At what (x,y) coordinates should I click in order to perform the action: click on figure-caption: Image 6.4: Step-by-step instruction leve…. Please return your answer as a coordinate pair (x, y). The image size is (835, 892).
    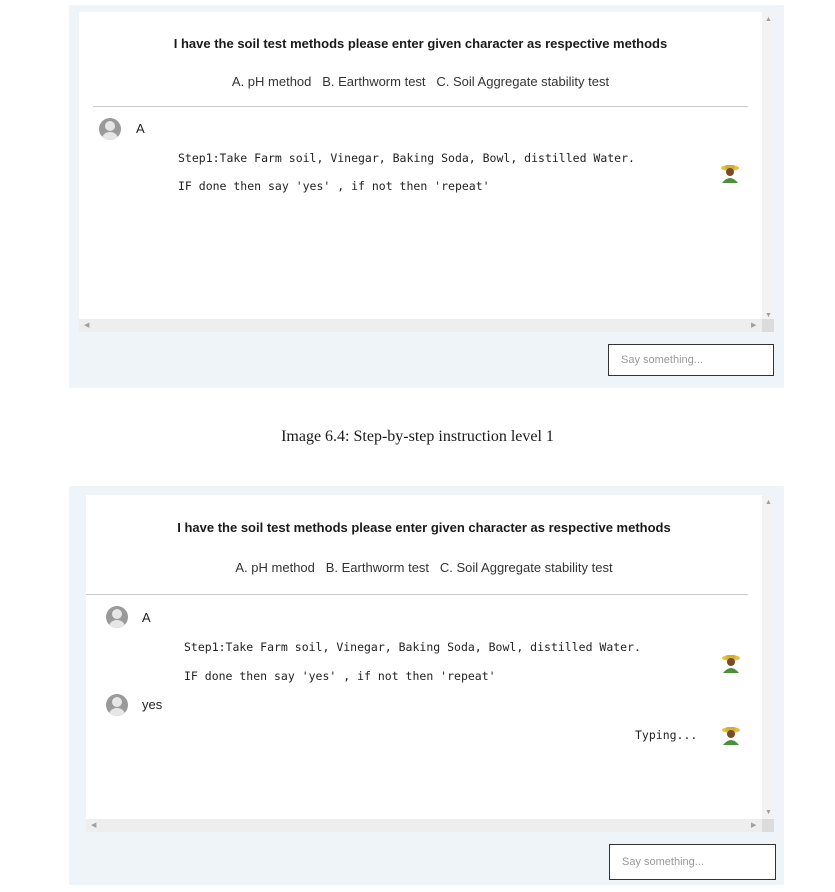
    Looking at the image, I should click on (417, 436).